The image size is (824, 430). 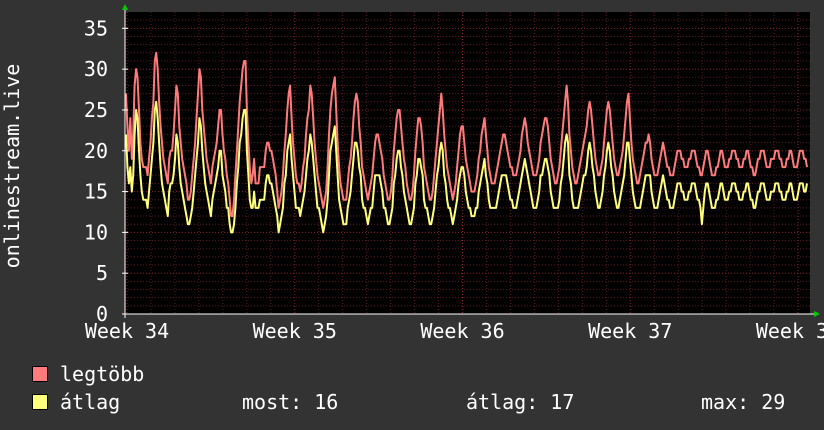 What do you see at coordinates (40, 402) in the screenshot?
I see `legend-swatch-avg` at bounding box center [40, 402].